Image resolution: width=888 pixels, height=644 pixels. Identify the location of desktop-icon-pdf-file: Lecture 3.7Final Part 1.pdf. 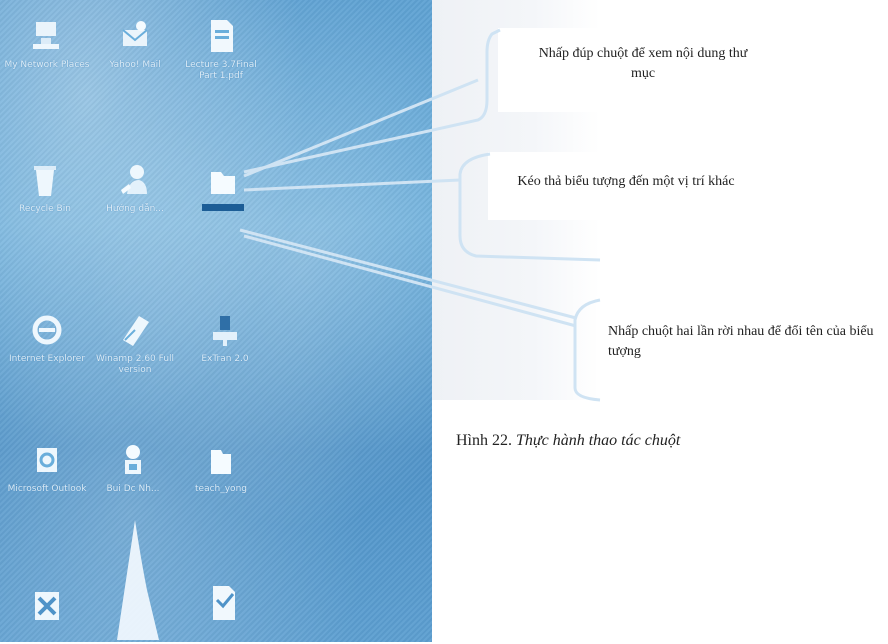
(221, 49).